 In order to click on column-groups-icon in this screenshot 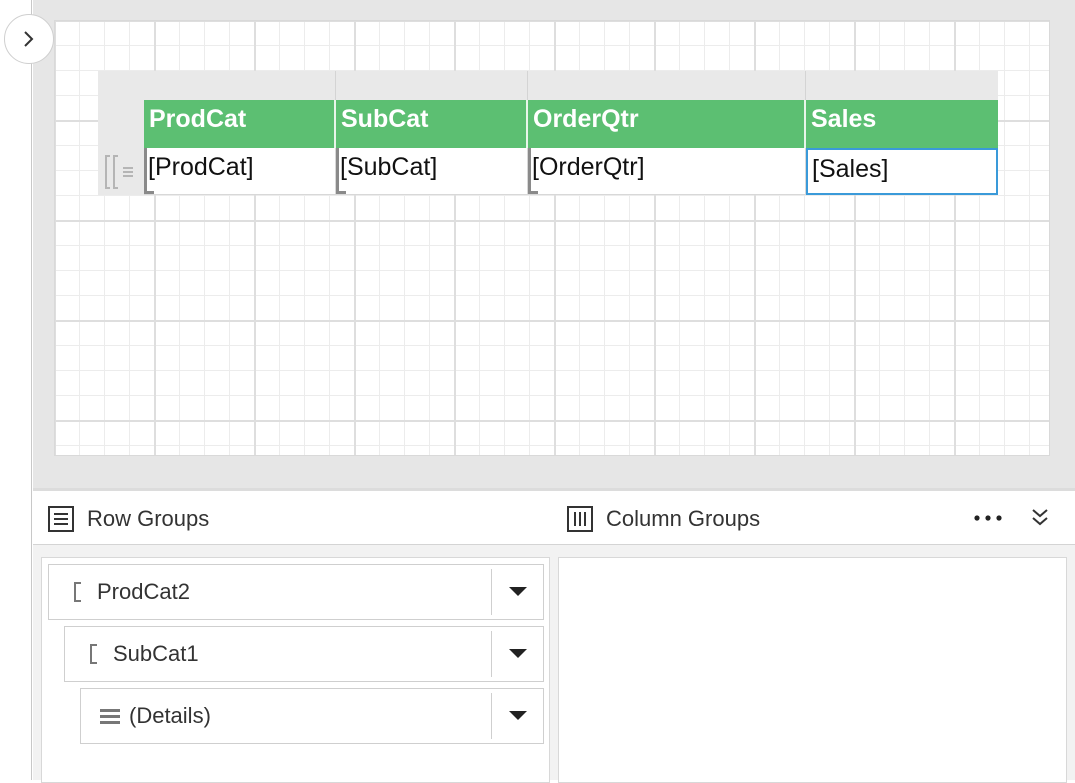, I will do `click(580, 519)`.